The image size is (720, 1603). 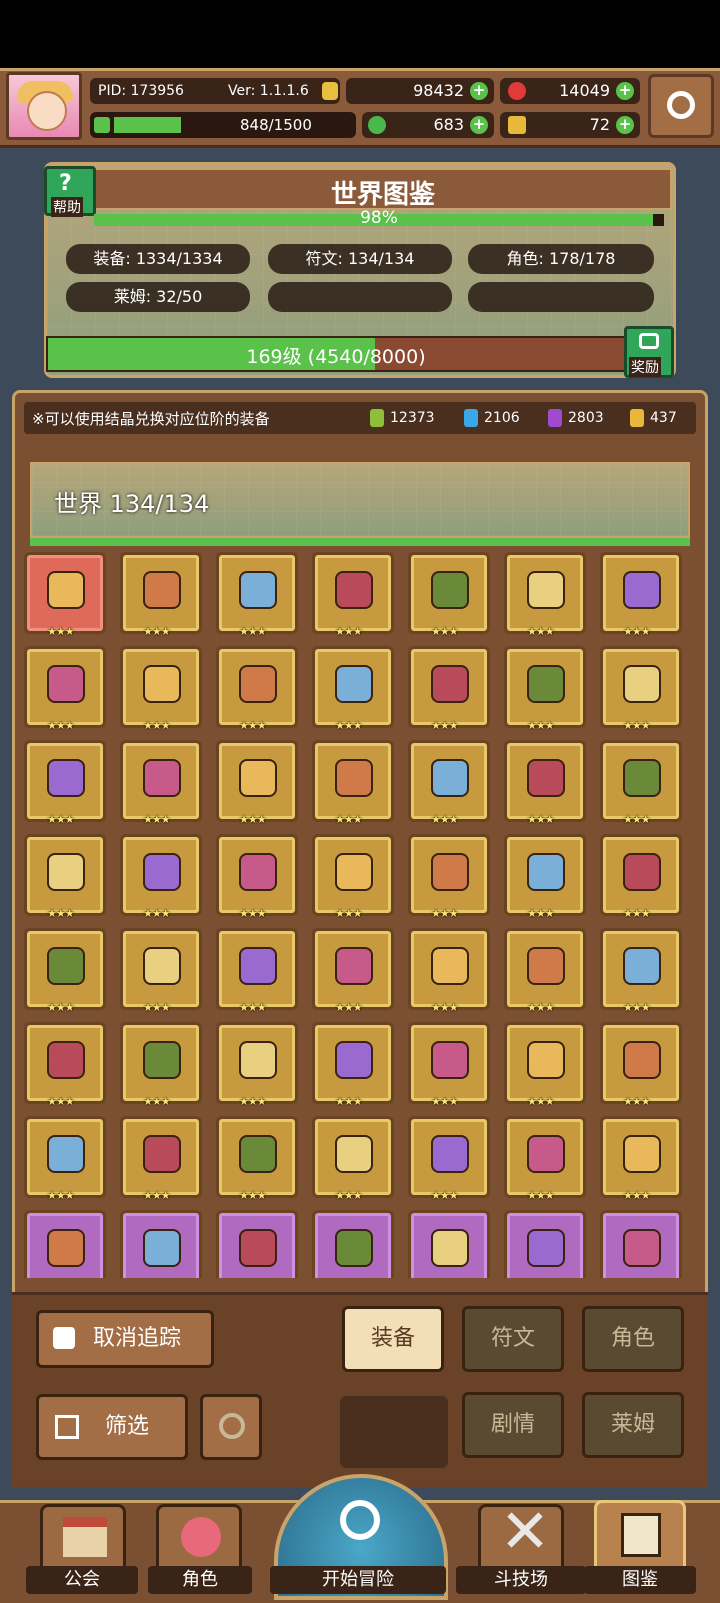 What do you see at coordinates (231, 1427) in the screenshot?
I see `refresh-button` at bounding box center [231, 1427].